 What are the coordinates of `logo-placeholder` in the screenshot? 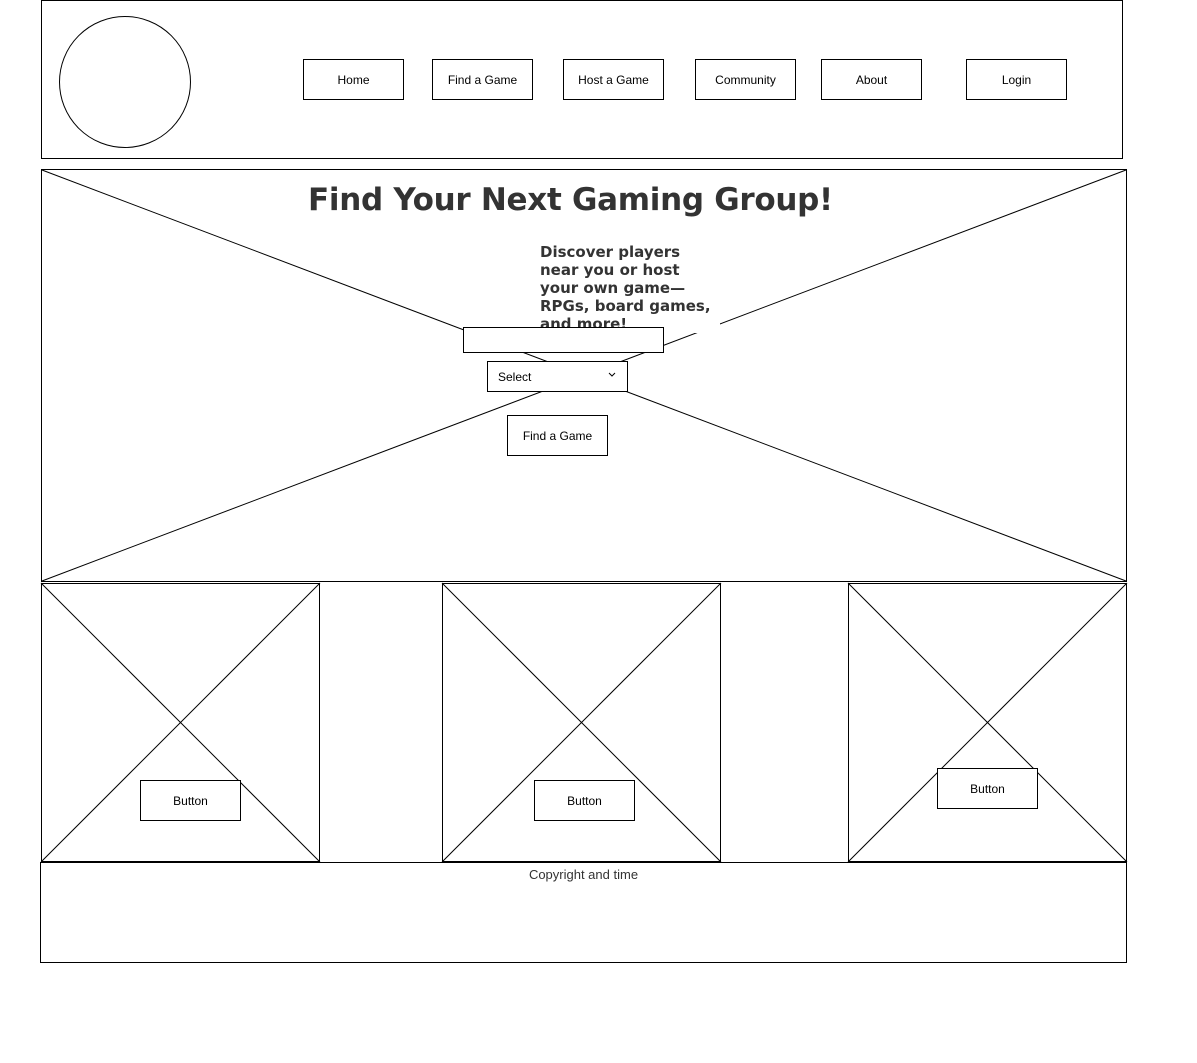 It's located at (125, 82).